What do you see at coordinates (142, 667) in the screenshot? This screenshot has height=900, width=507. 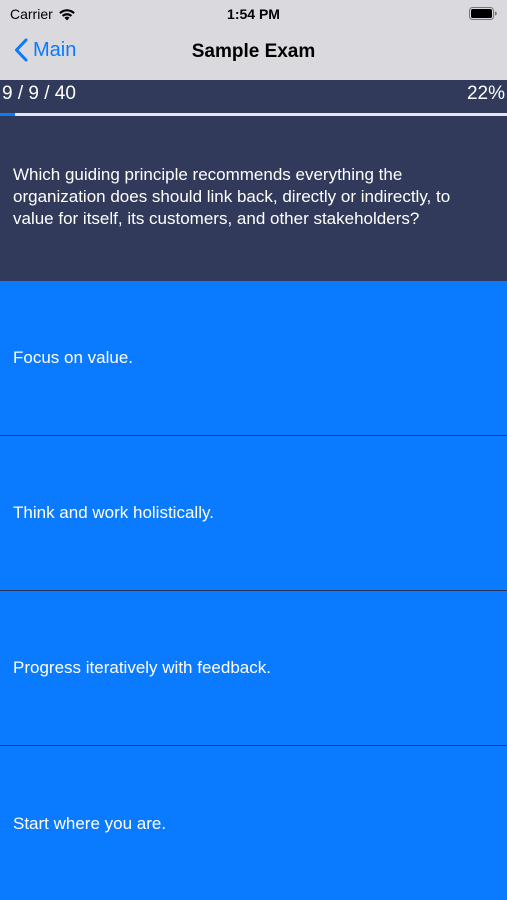 I see `answer-label: Progress iteratively with feedback.` at bounding box center [142, 667].